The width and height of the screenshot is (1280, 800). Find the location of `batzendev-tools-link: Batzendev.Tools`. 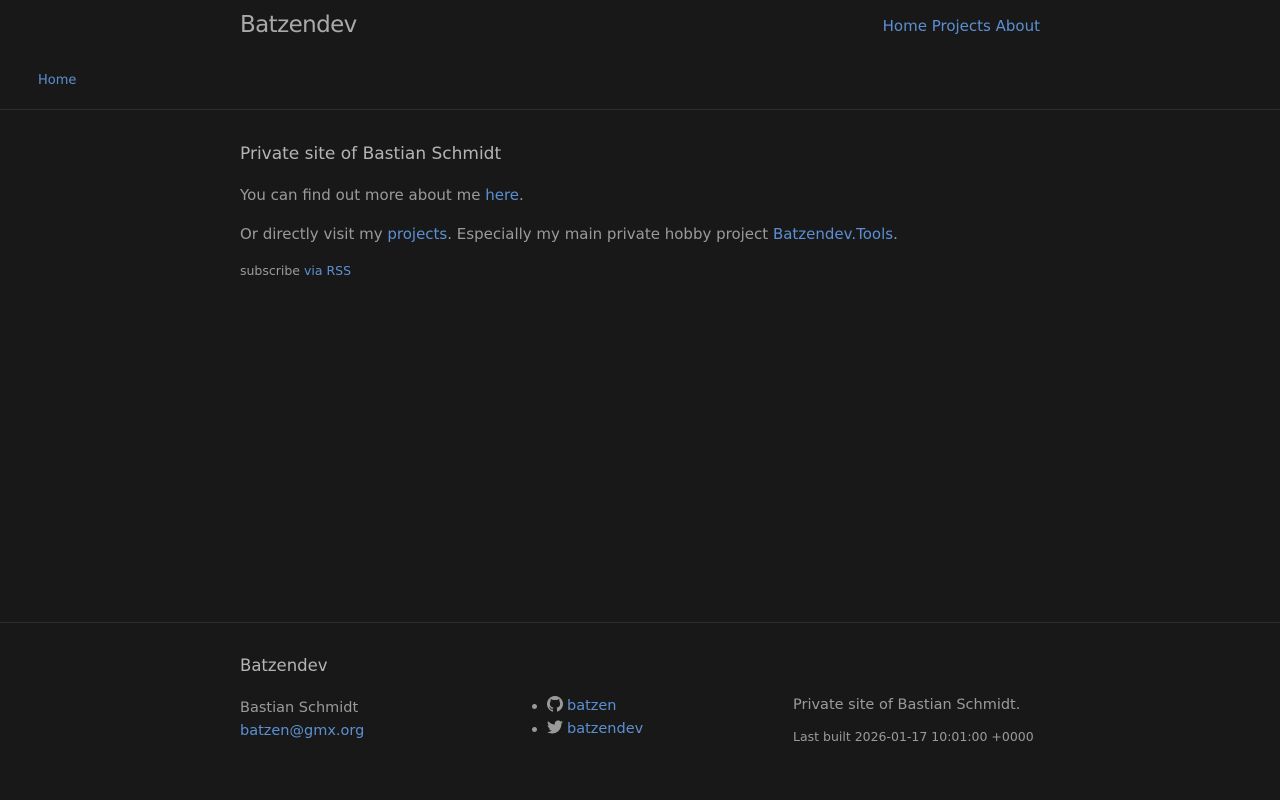

batzendev-tools-link: Batzendev.Tools is located at coordinates (833, 234).